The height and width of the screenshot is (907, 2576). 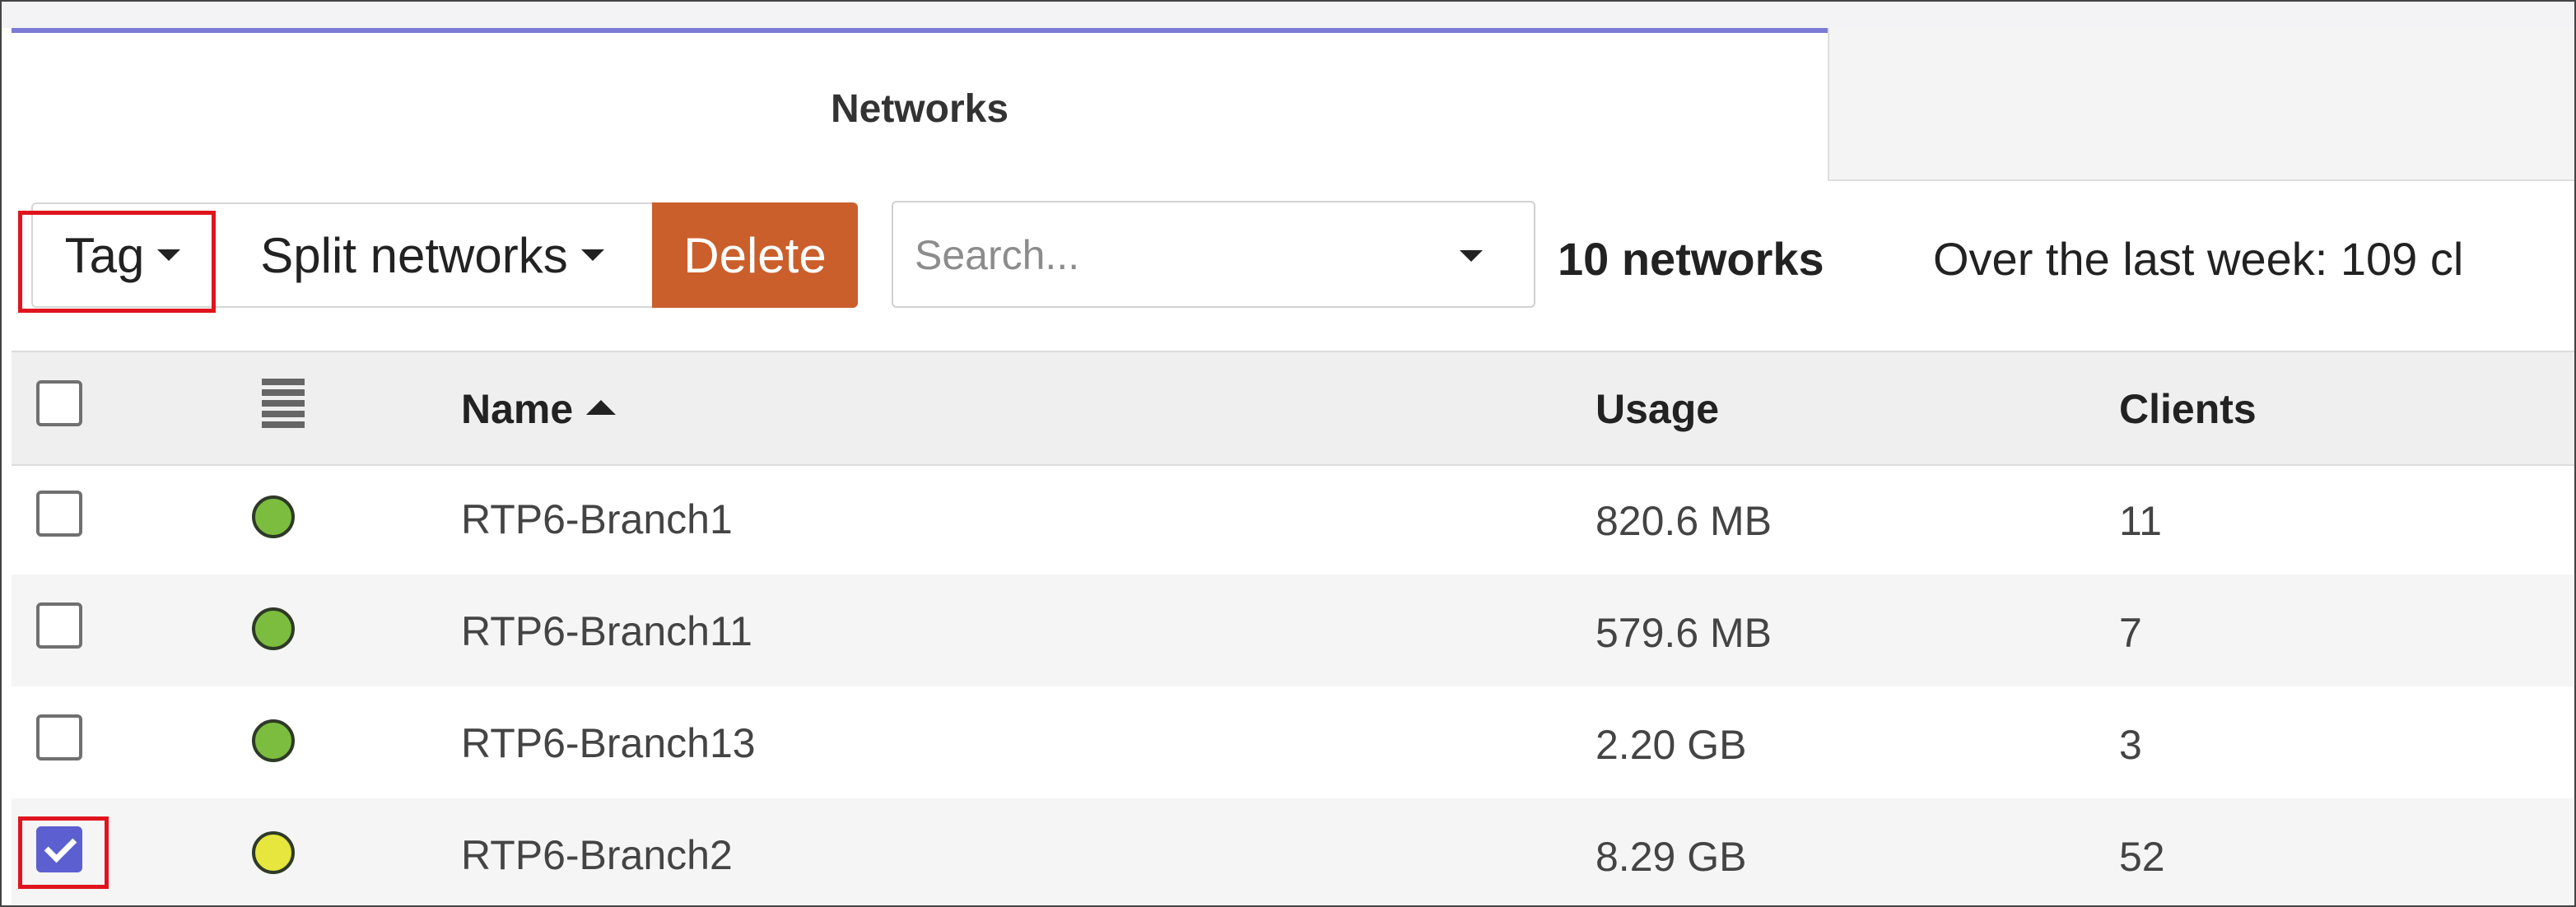 I want to click on column-header-name: Name, so click(x=539, y=409).